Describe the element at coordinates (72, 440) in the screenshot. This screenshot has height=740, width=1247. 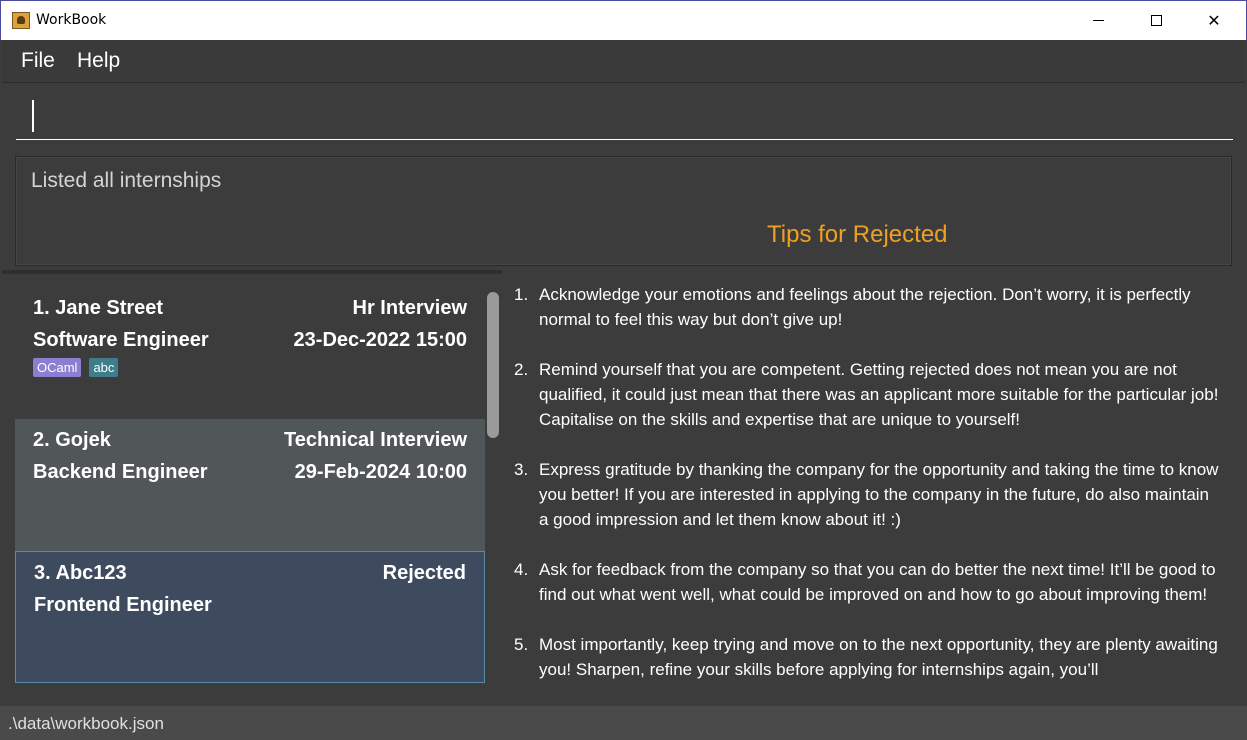
I see `internship-company: 2. Gojek` at that location.